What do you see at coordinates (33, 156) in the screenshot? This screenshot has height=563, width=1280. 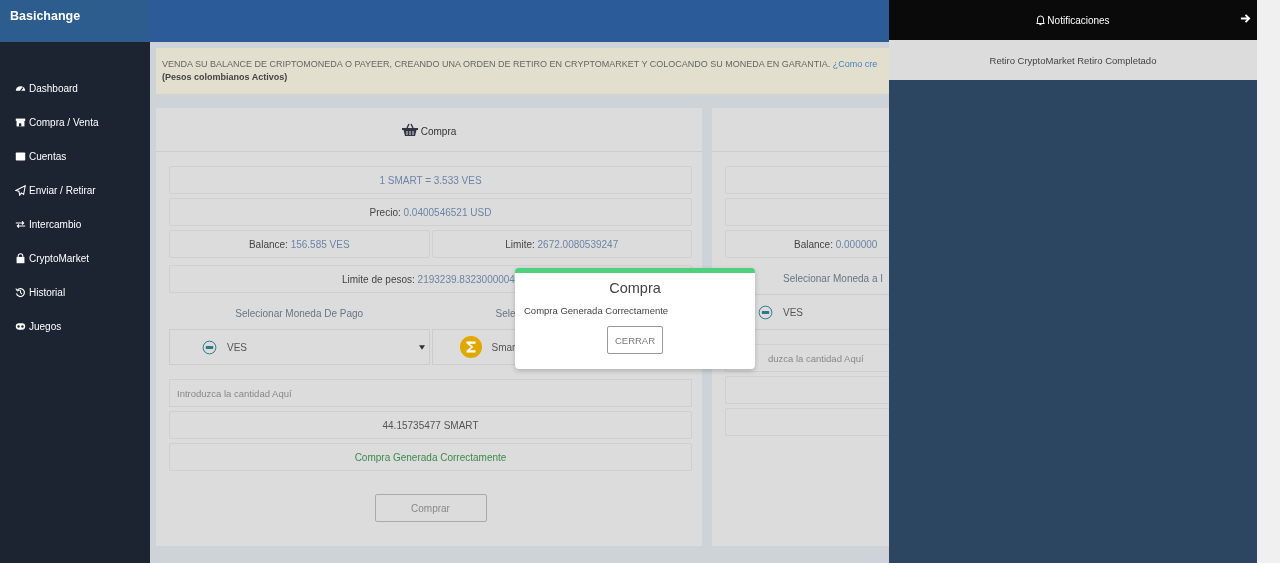 I see `sidebar-item: Cuentas` at bounding box center [33, 156].